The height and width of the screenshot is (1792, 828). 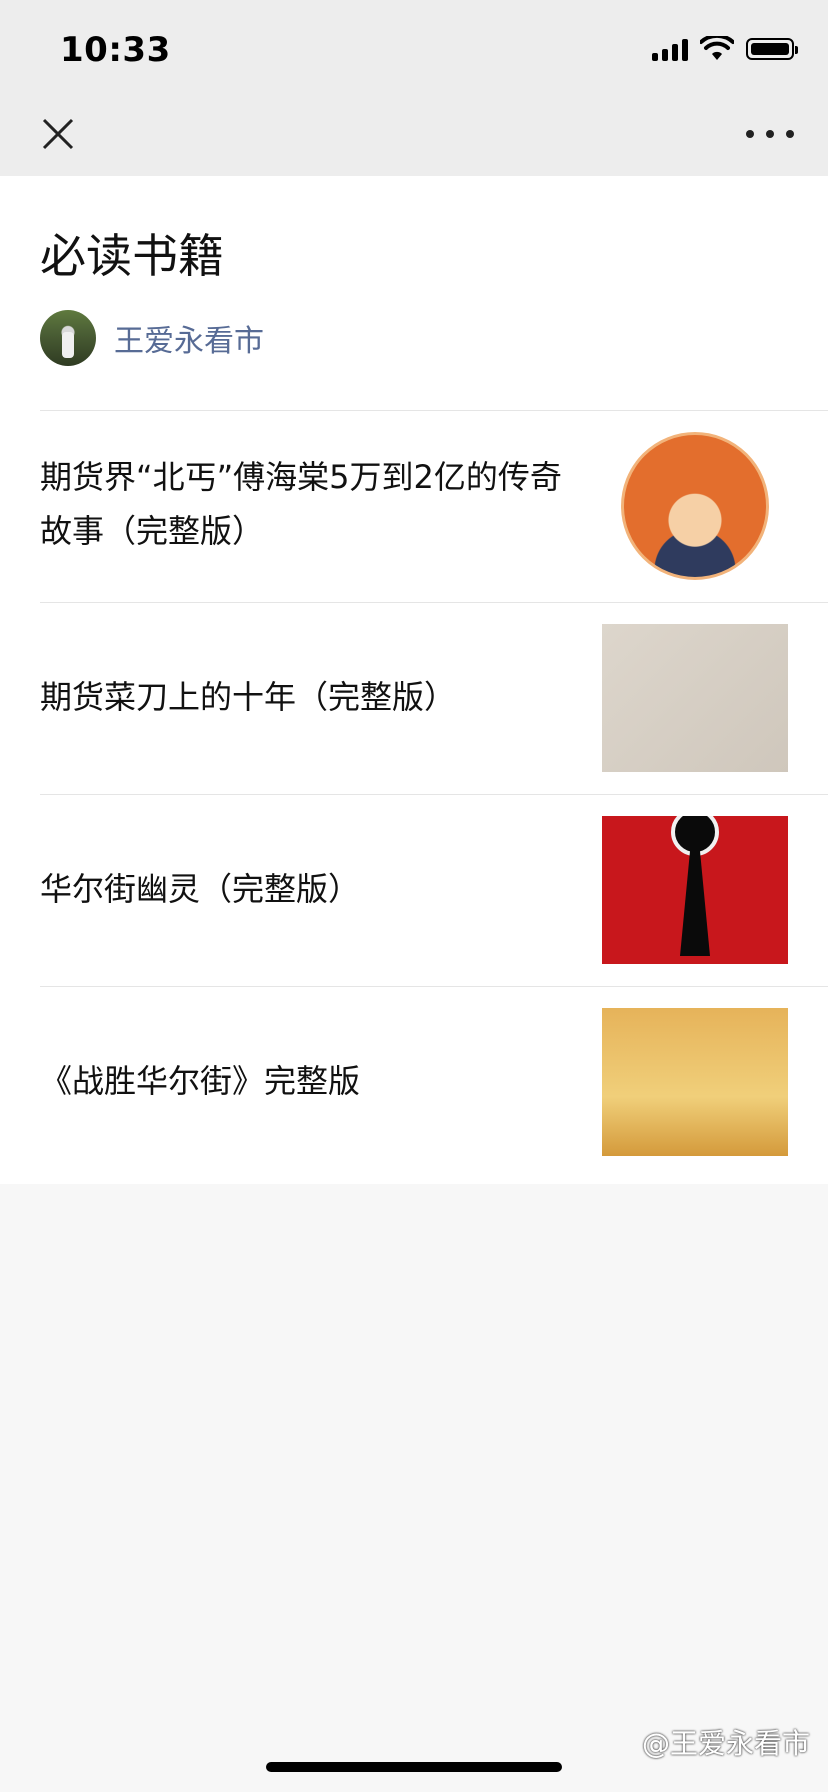 I want to click on list-item: 华尔街幽灵（完整版）, so click(x=414, y=890).